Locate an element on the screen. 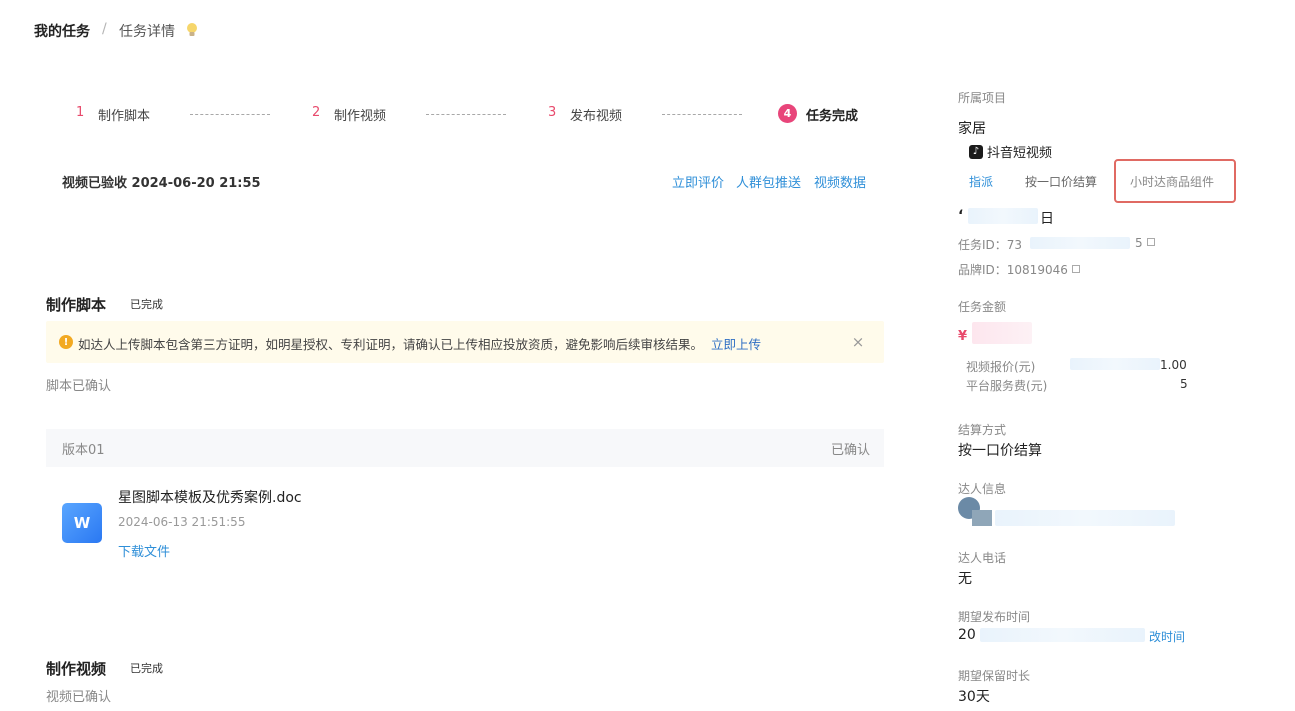 The height and width of the screenshot is (711, 1295). quote-label: 视频报价(元) is located at coordinates (1001, 367).